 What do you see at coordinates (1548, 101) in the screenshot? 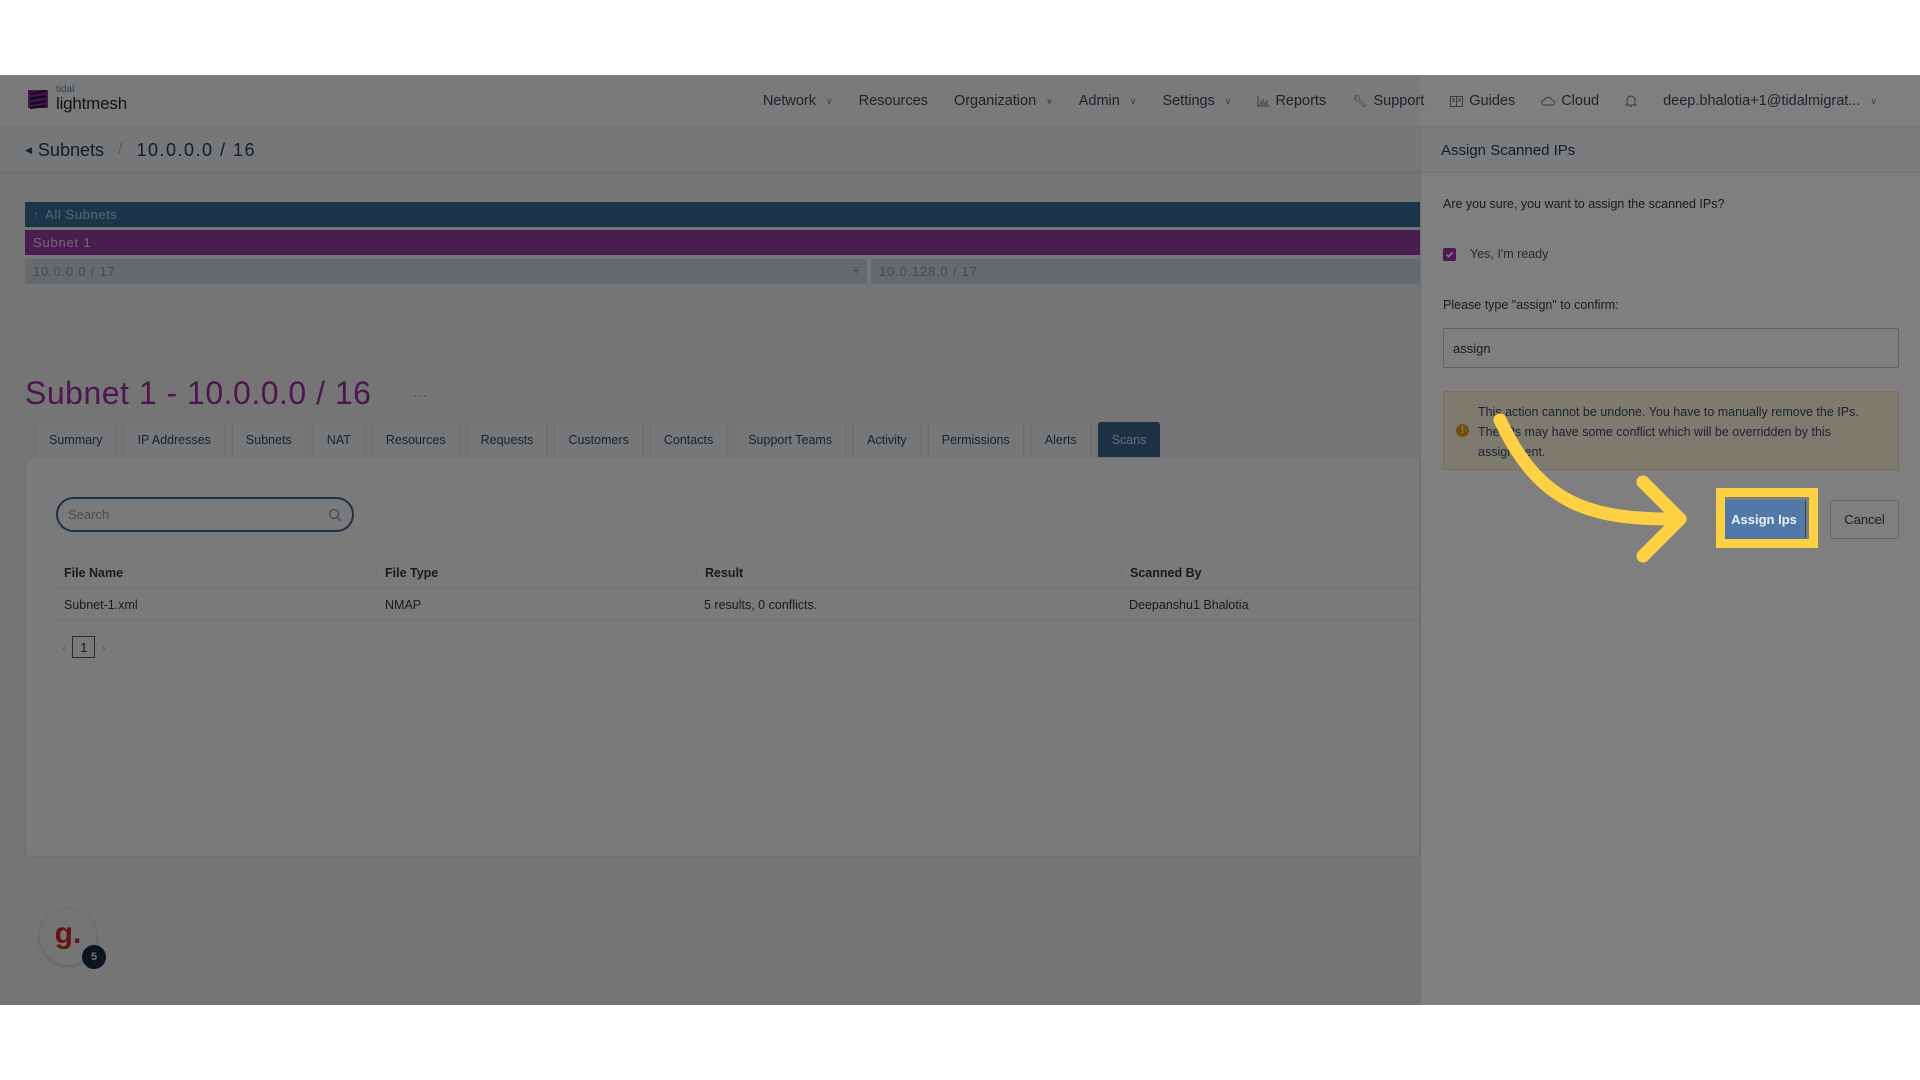
I see `cloud-icon` at bounding box center [1548, 101].